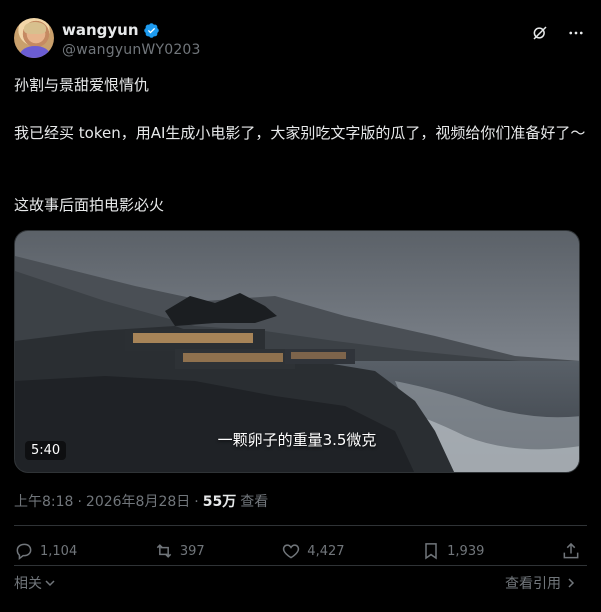 This screenshot has height=612, width=601. I want to click on tweet-line-1: 孙割与景甜爱恨情仇, so click(82, 85).